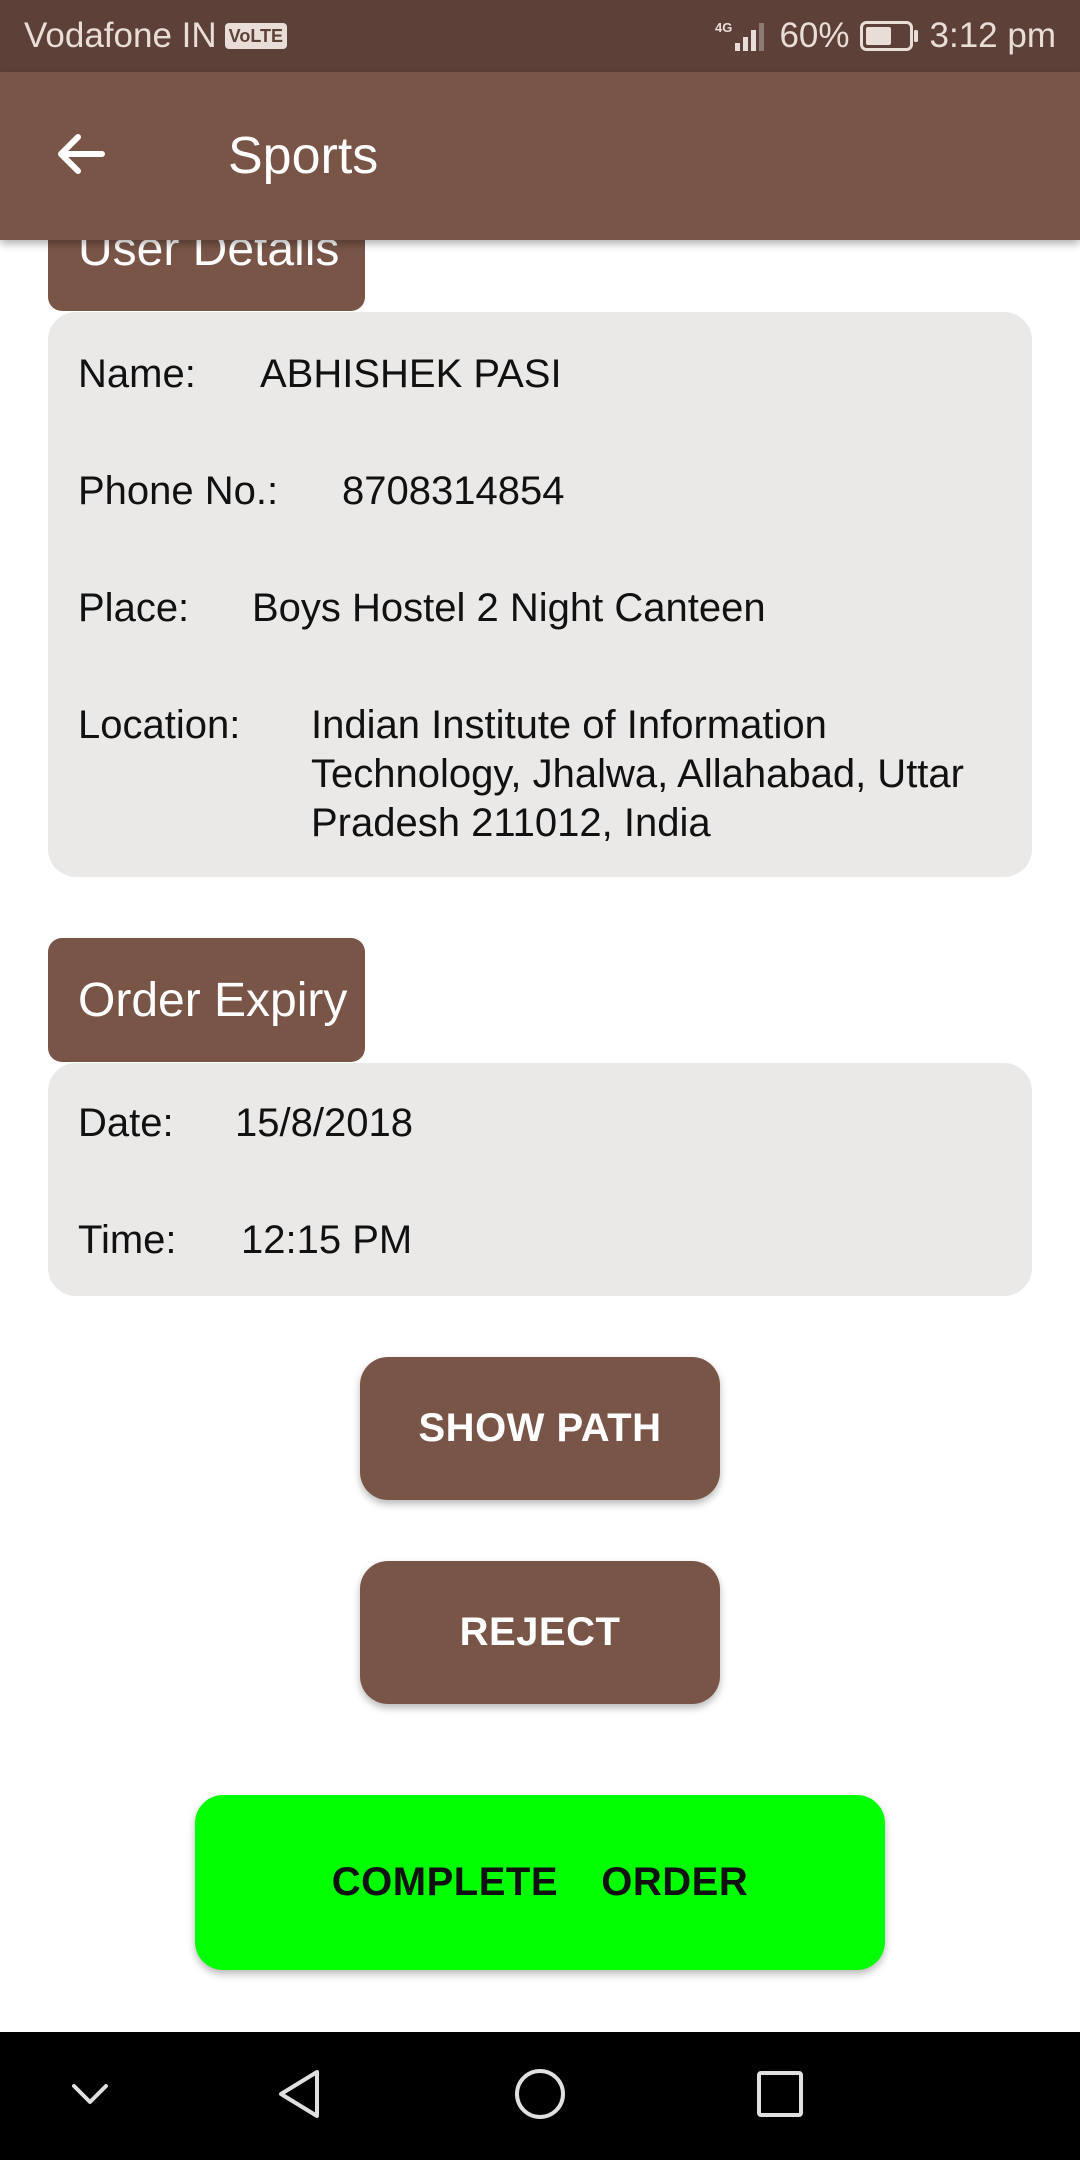  I want to click on order-expiry-heading-text: Order Expiry, so click(213, 1000).